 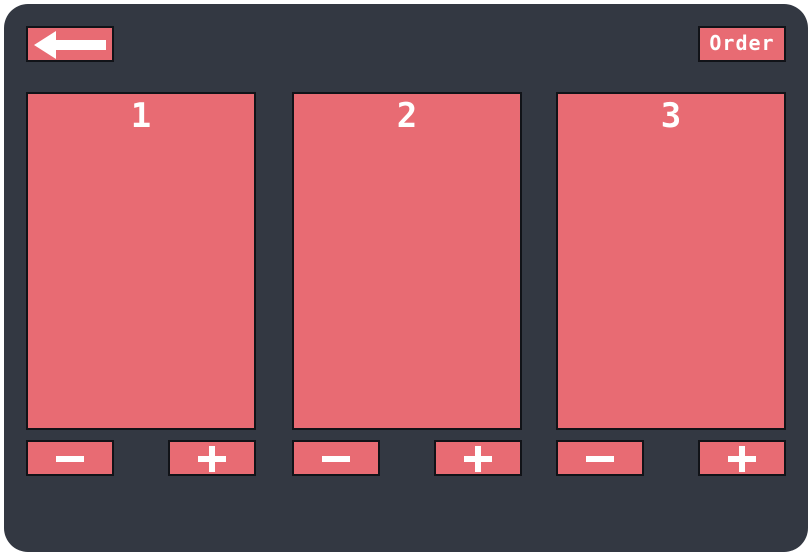 I want to click on panel-number: 2, so click(x=407, y=116).